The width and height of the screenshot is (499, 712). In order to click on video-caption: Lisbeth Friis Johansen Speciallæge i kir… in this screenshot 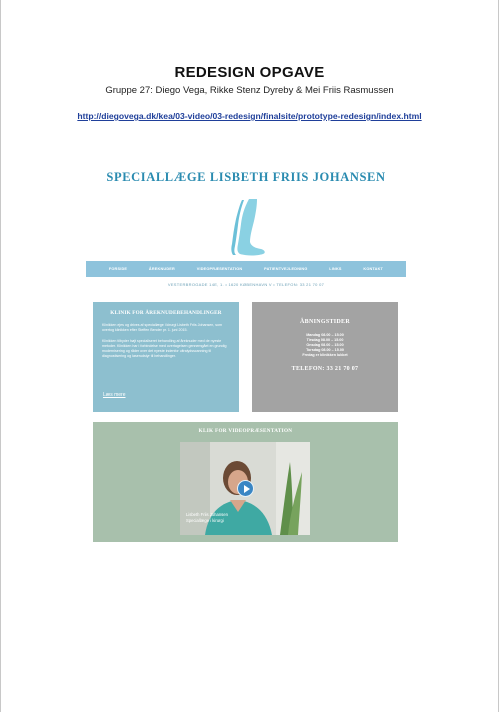, I will do `click(207, 517)`.